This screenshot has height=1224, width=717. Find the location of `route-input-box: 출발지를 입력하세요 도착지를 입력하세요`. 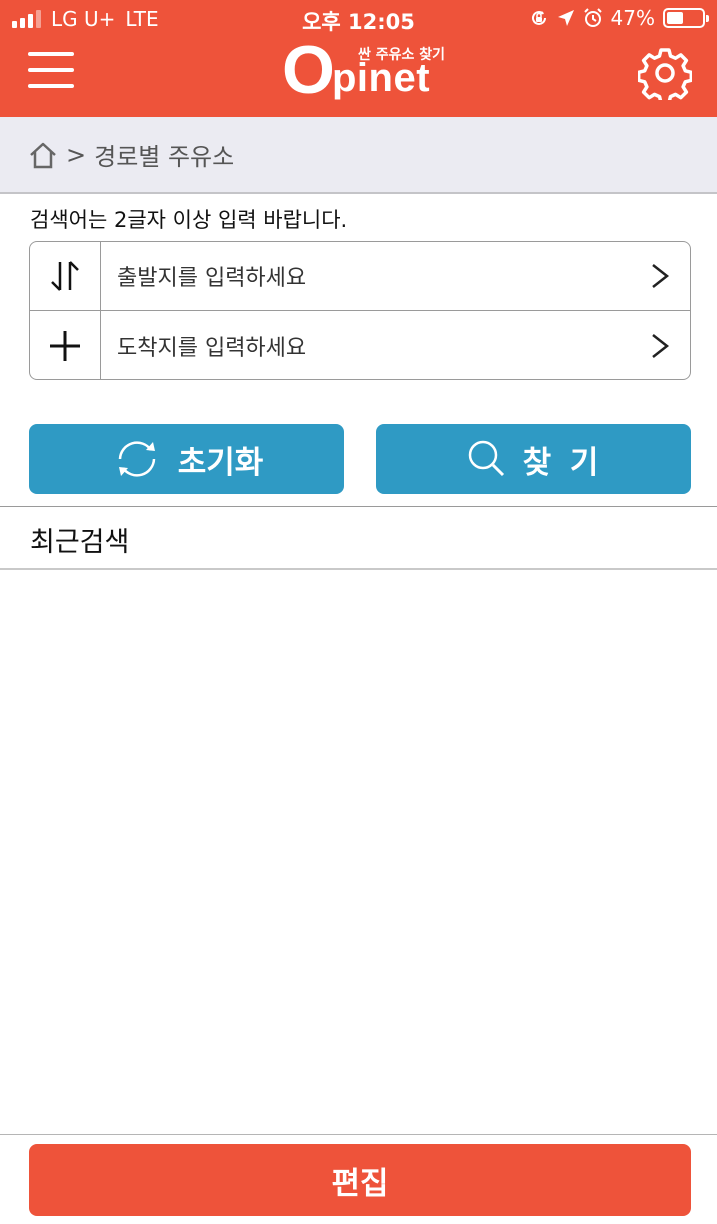

route-input-box: 출발지를 입력하세요 도착지를 입력하세요 is located at coordinates (360, 310).